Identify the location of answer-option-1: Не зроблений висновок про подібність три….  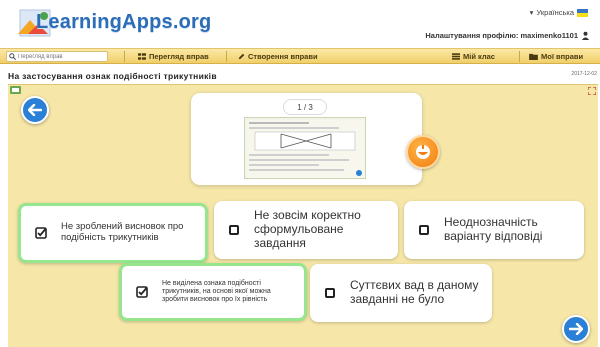
(113, 233).